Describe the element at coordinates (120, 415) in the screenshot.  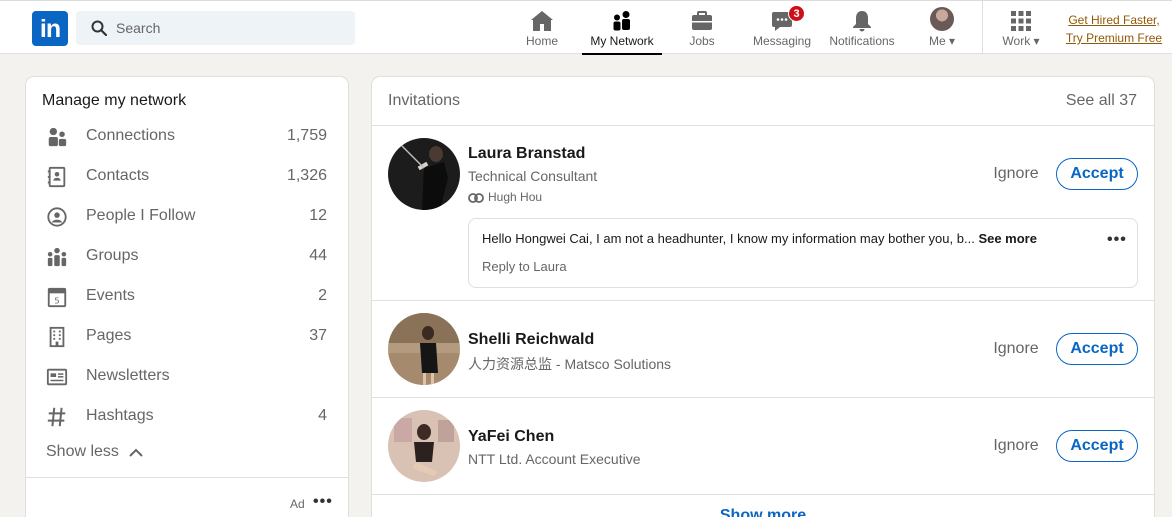
I see `network-item-label: Hashtags` at that location.